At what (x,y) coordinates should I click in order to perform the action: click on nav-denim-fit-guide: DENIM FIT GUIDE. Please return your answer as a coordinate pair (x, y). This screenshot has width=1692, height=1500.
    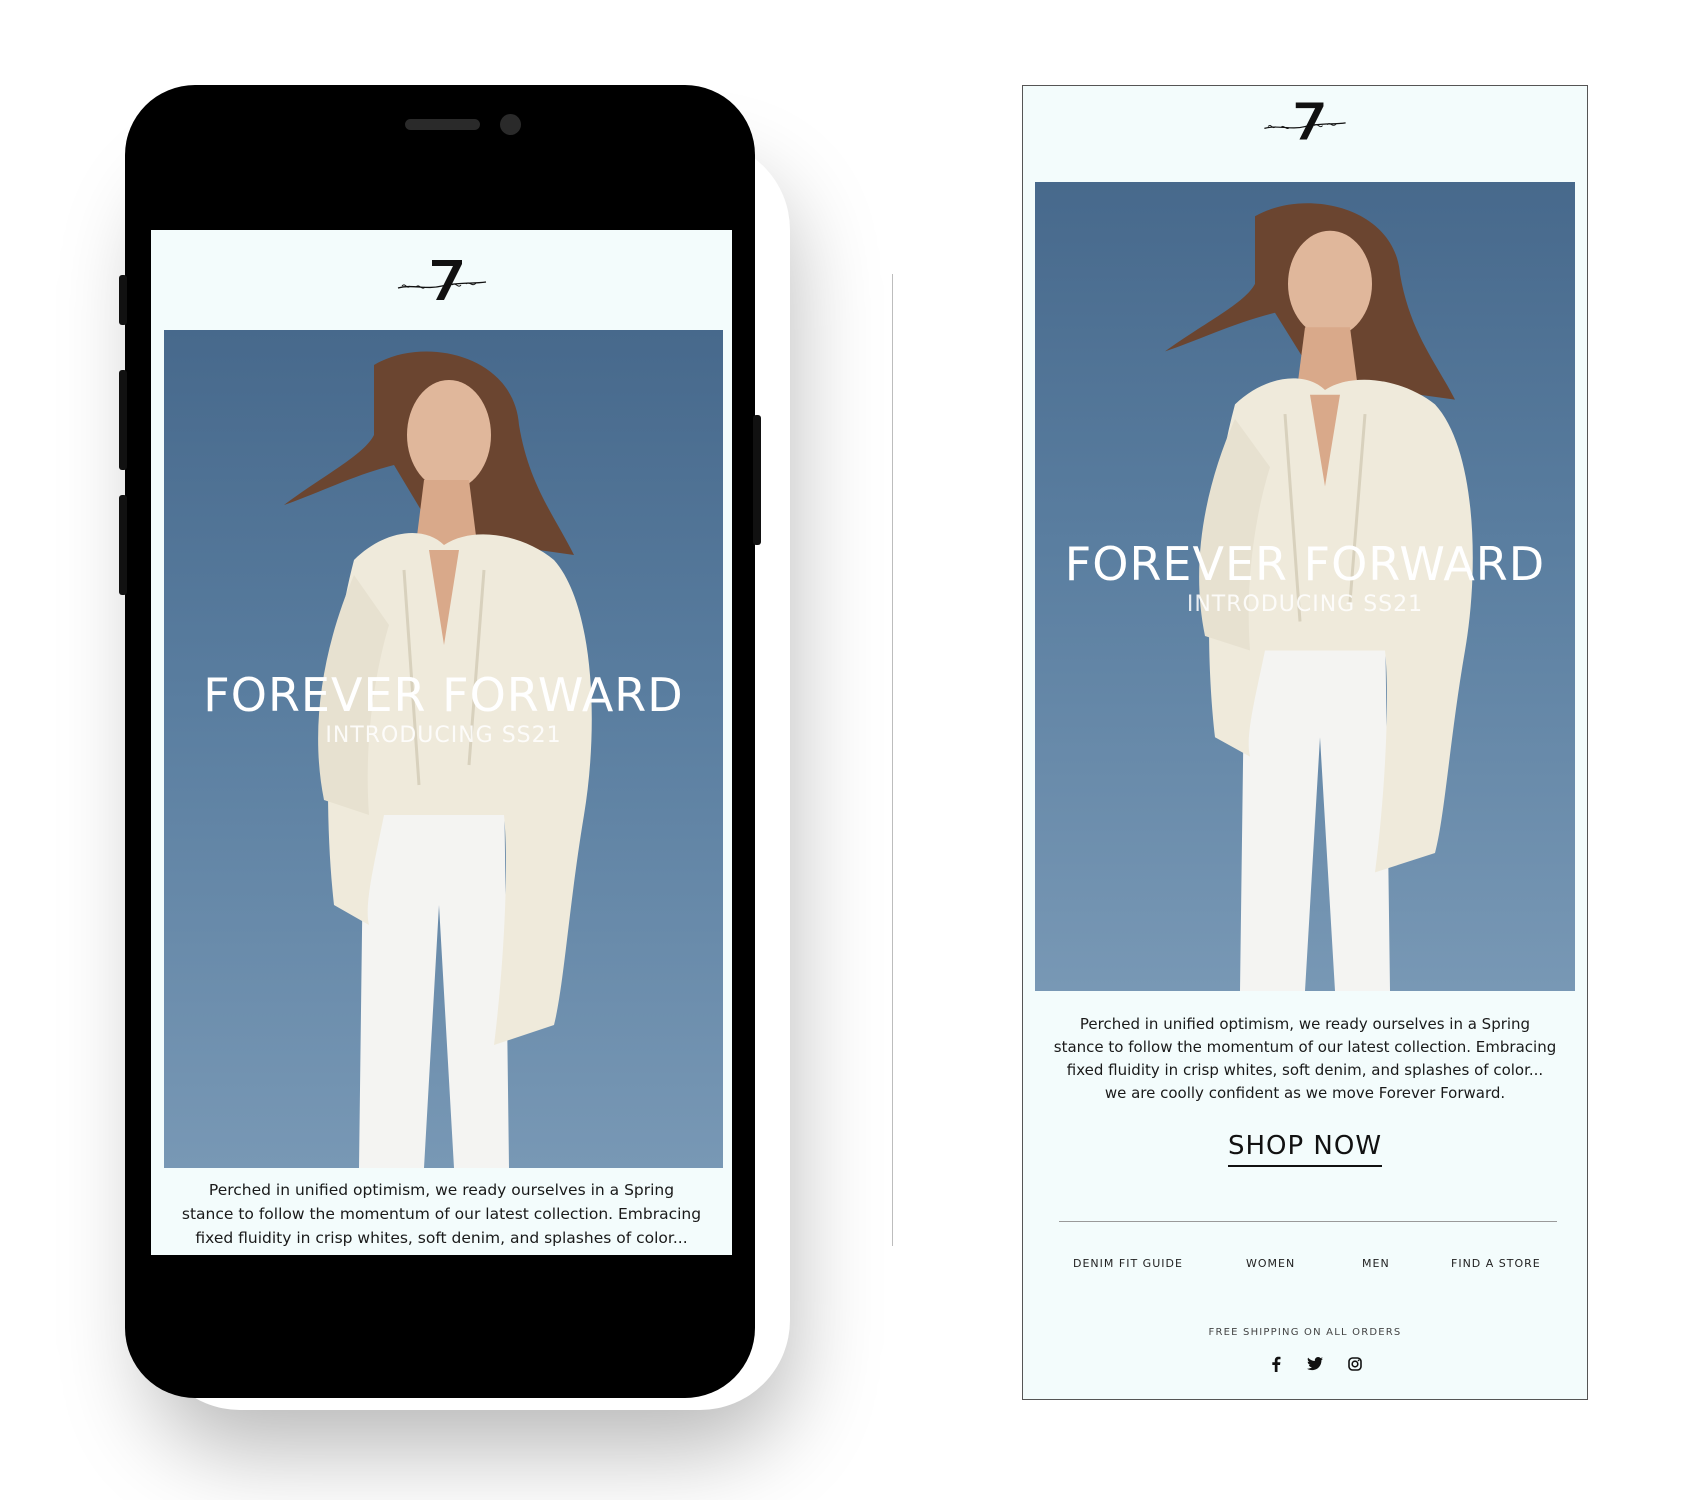
    Looking at the image, I should click on (1128, 1263).